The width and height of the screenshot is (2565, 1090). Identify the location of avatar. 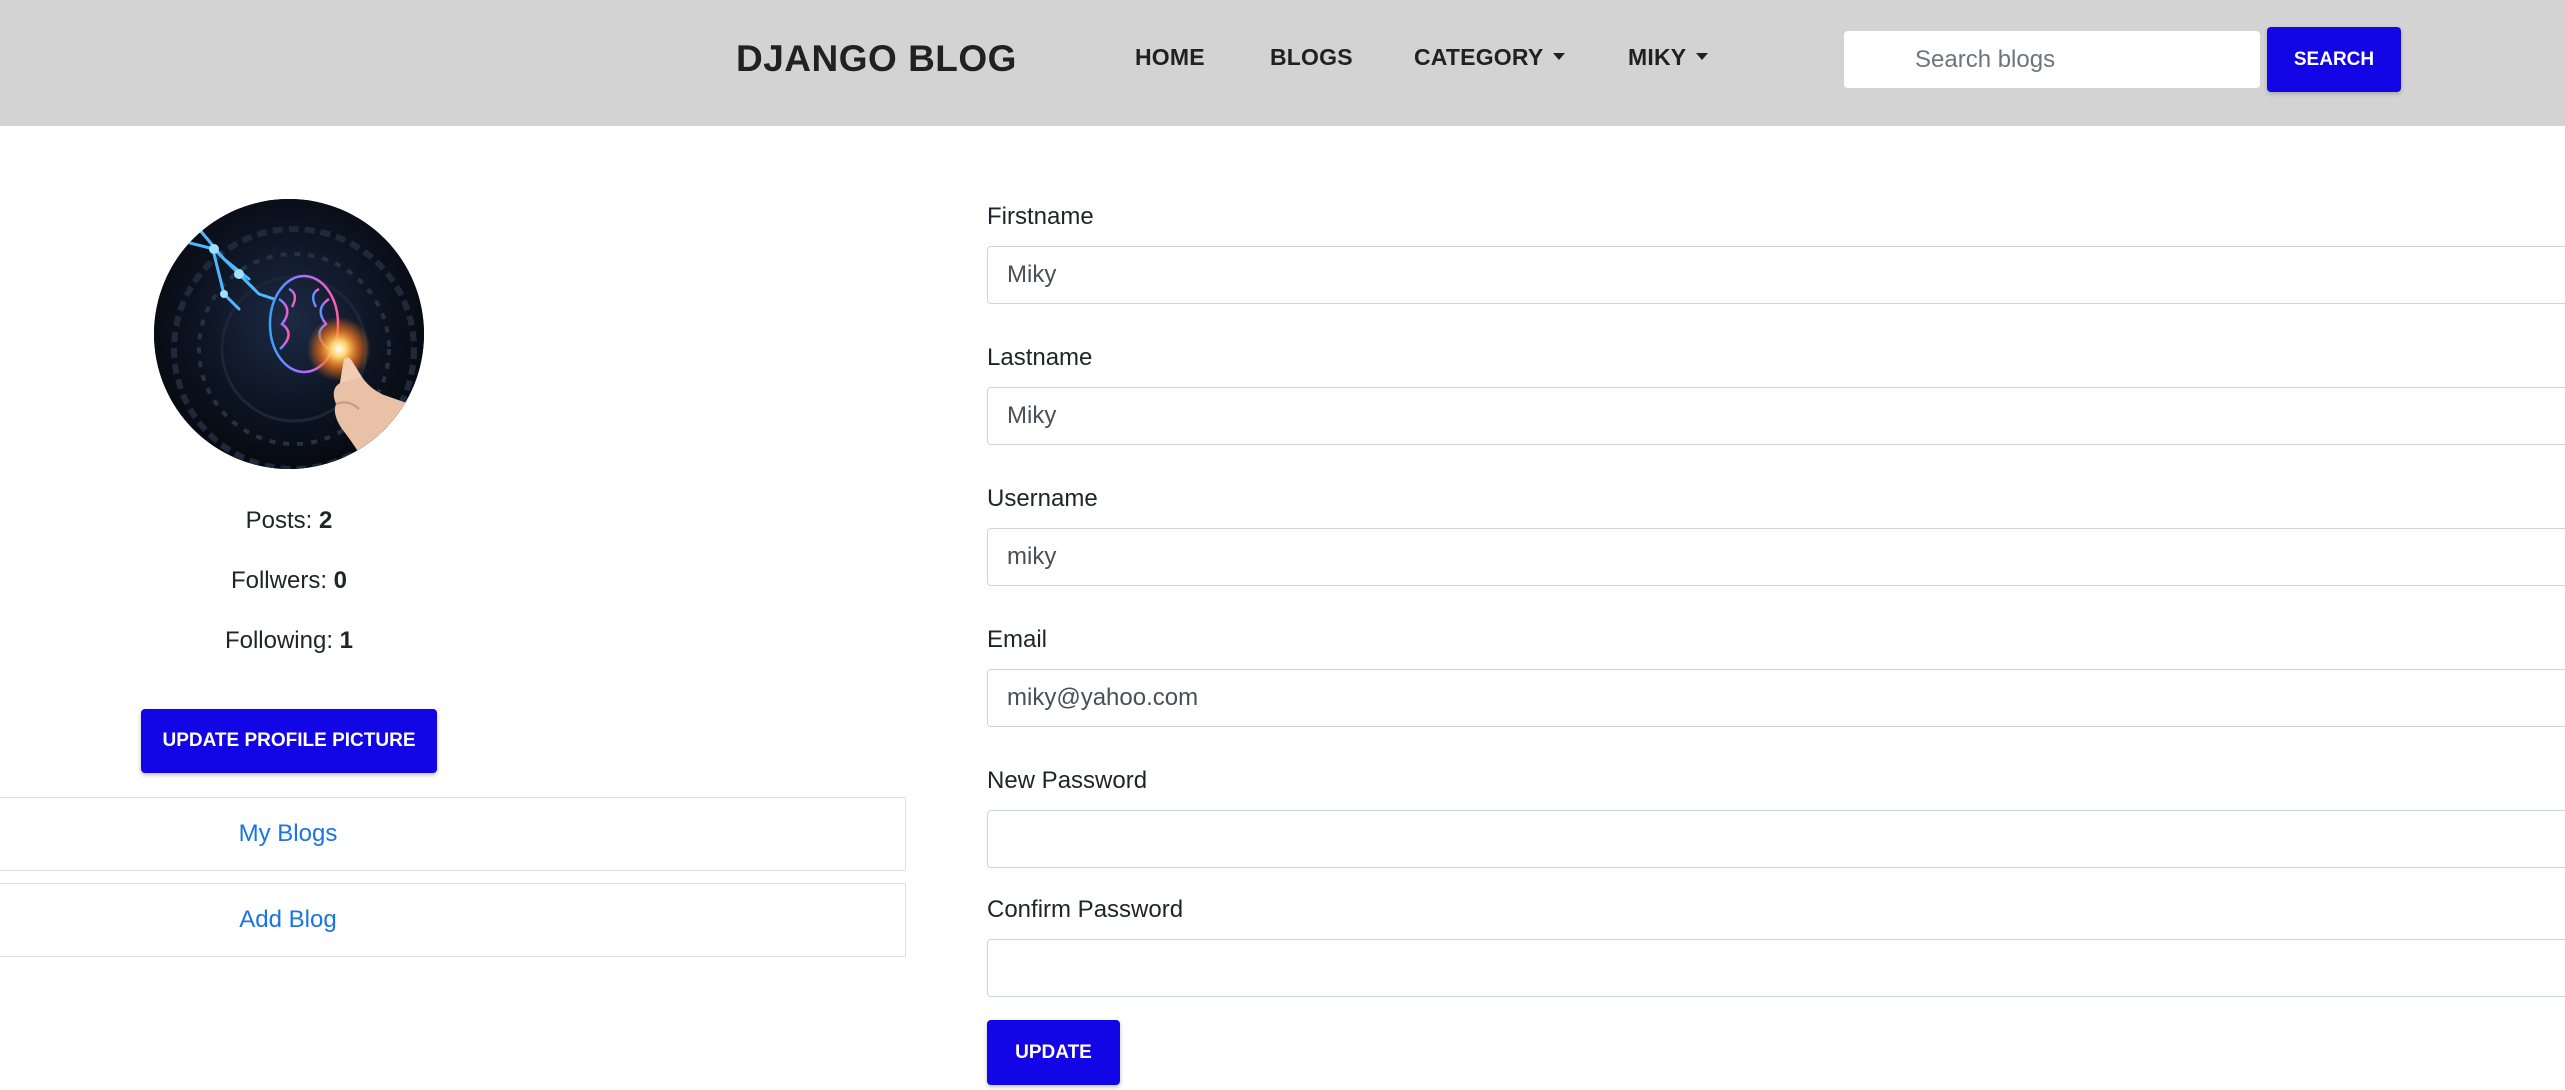
(289, 334).